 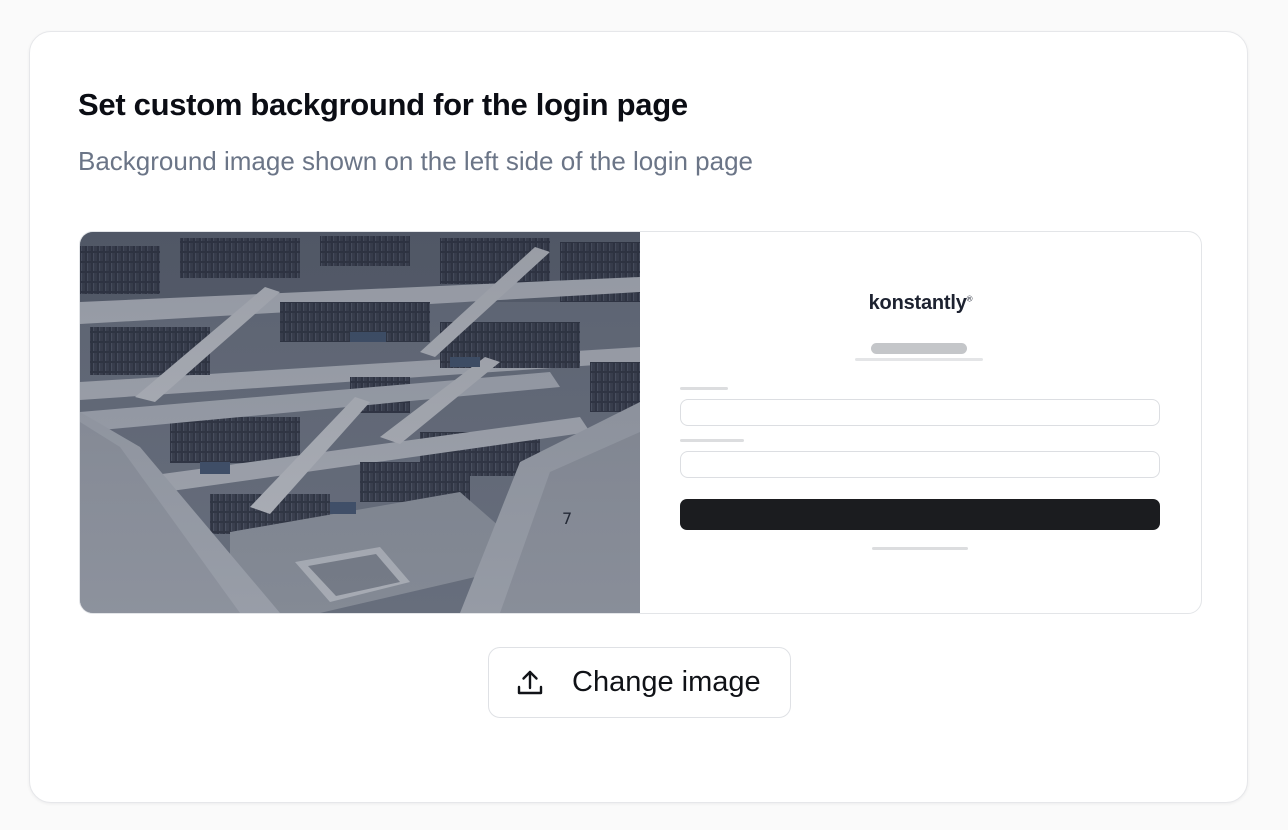 I want to click on section-title: Set custom background for the login page, so click(x=383, y=104).